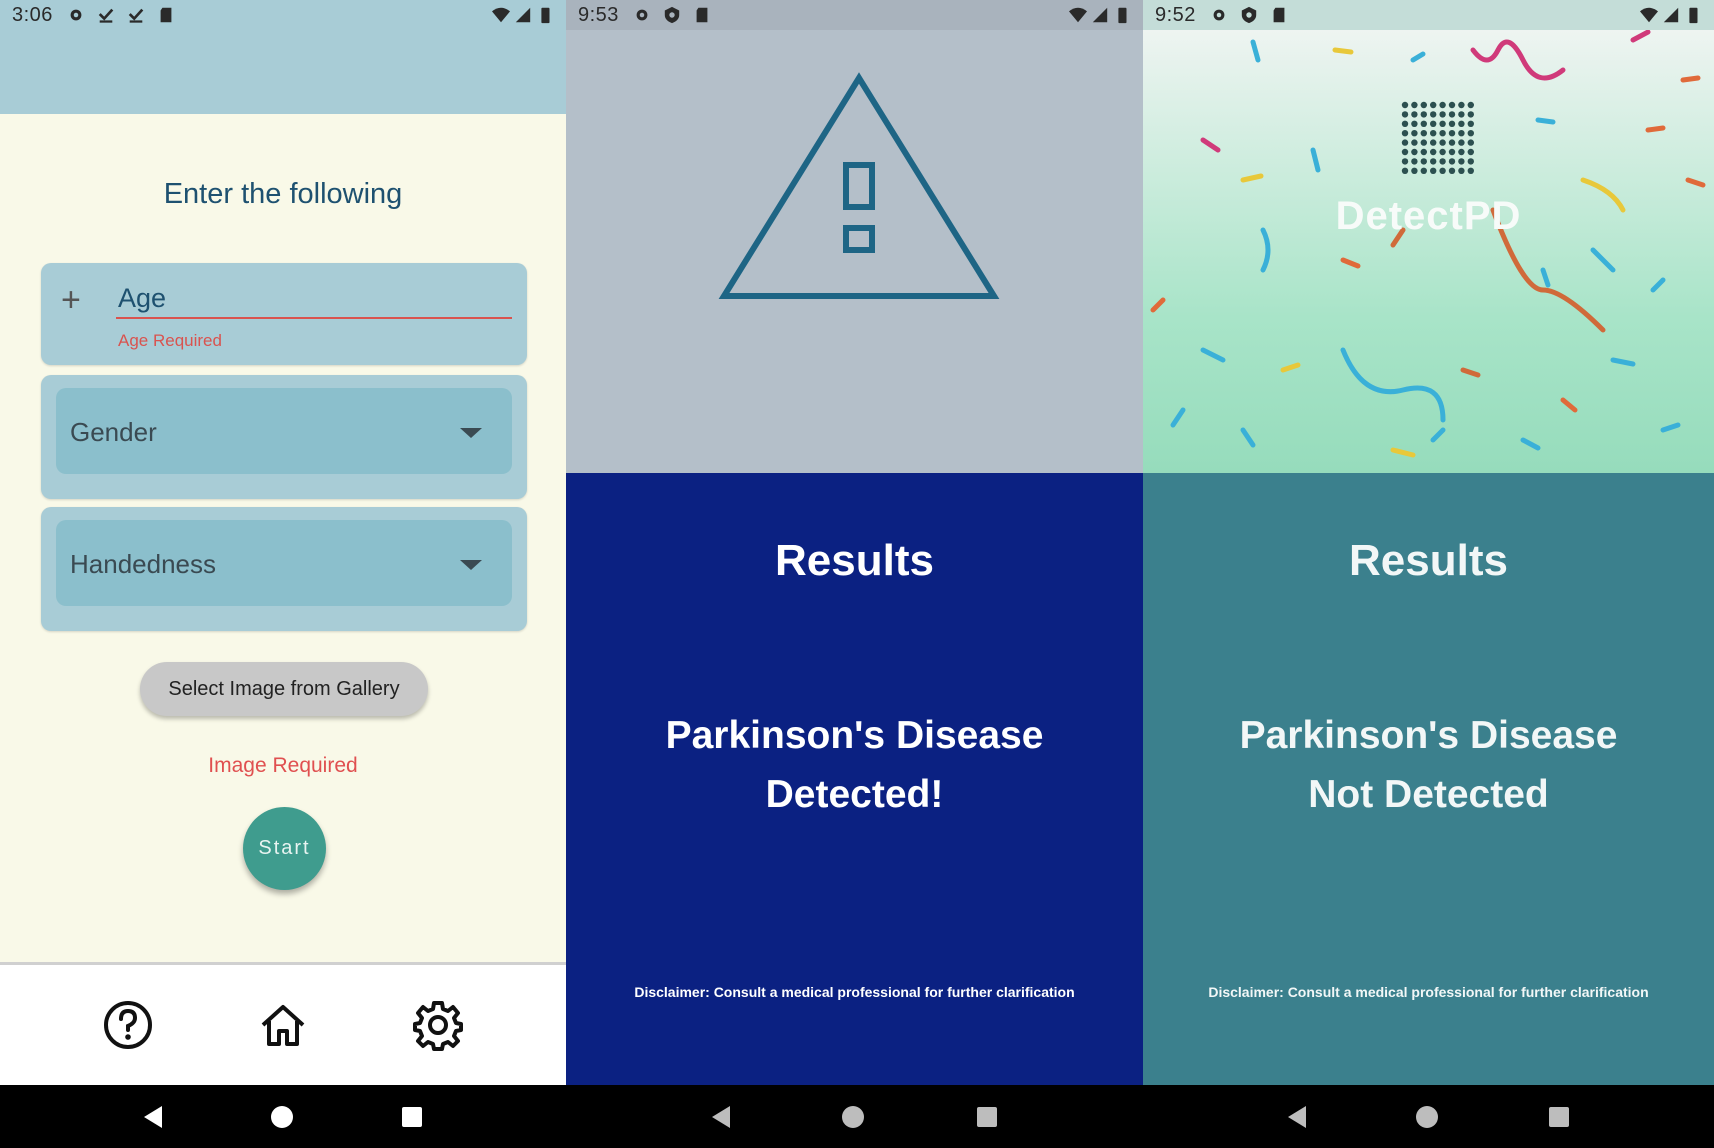 The image size is (1714, 1148). Describe the element at coordinates (284, 563) in the screenshot. I see `handedness-dropdown: Handedness` at that location.